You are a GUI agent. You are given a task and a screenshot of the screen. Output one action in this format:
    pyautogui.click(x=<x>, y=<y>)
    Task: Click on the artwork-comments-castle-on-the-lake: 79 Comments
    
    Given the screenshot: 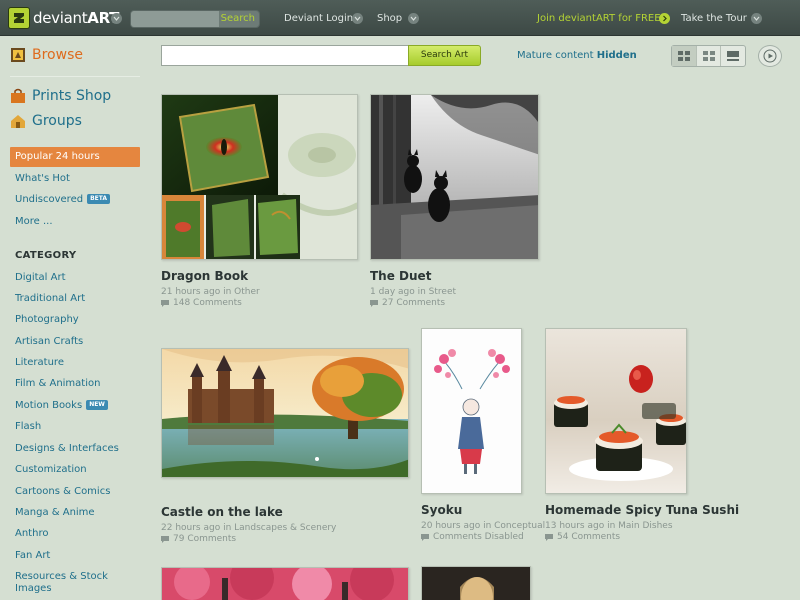 What is the action you would take?
    pyautogui.click(x=198, y=539)
    